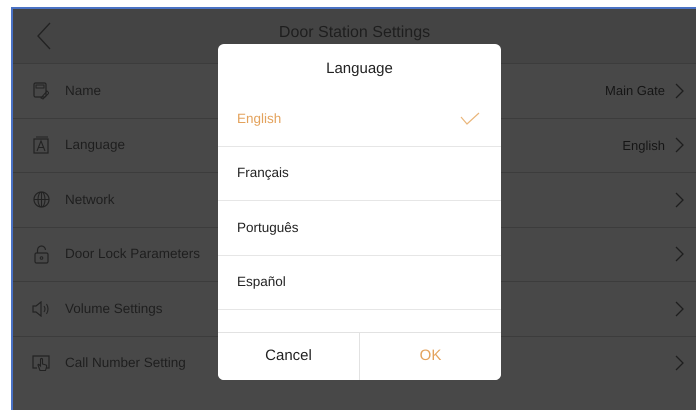  Describe the element at coordinates (359, 173) in the screenshot. I see `language-option: Français` at that location.